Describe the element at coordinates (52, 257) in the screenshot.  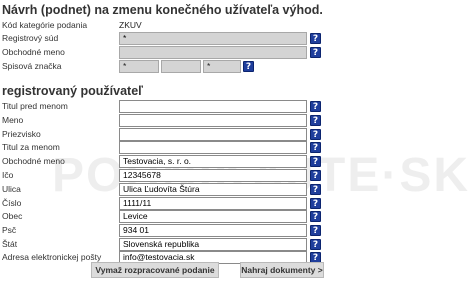
I see `field-label: Adresa elektronickej pošty` at that location.